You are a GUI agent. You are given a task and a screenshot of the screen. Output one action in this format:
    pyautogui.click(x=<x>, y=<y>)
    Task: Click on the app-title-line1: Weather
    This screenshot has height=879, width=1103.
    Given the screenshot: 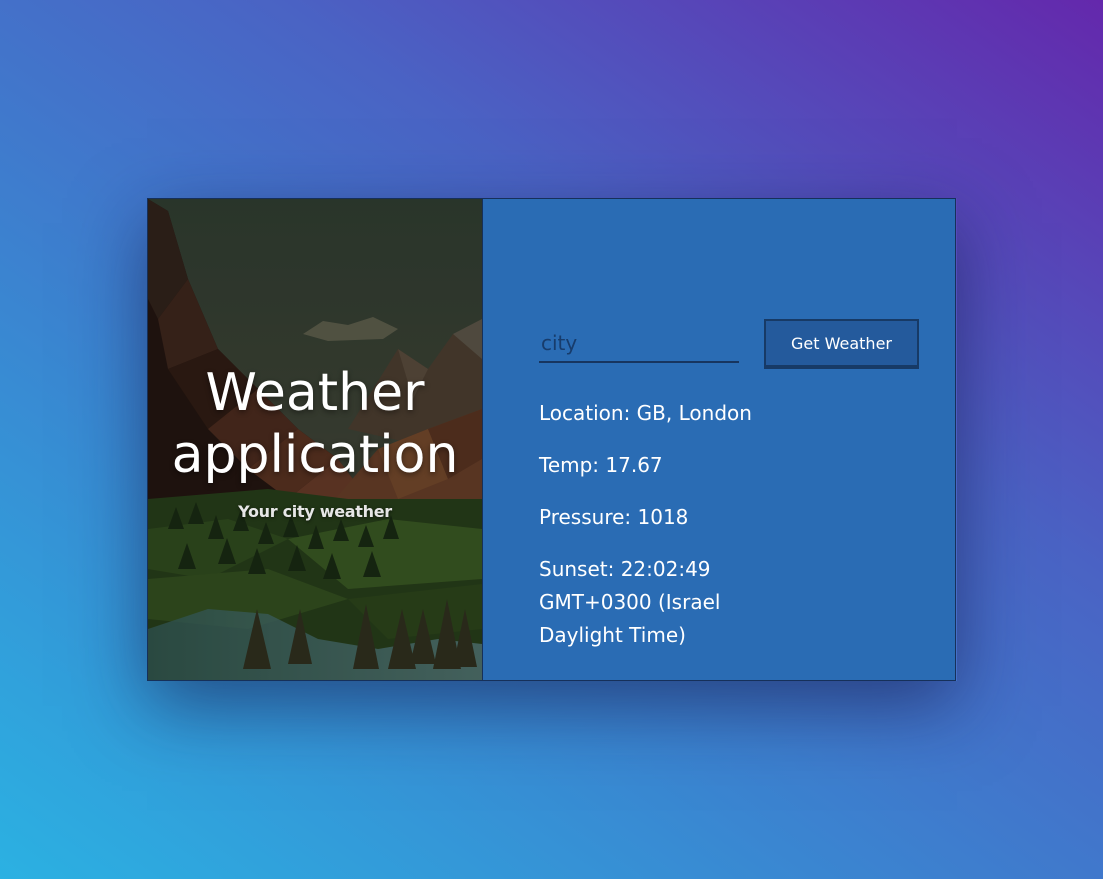 What is the action you would take?
    pyautogui.click(x=315, y=393)
    